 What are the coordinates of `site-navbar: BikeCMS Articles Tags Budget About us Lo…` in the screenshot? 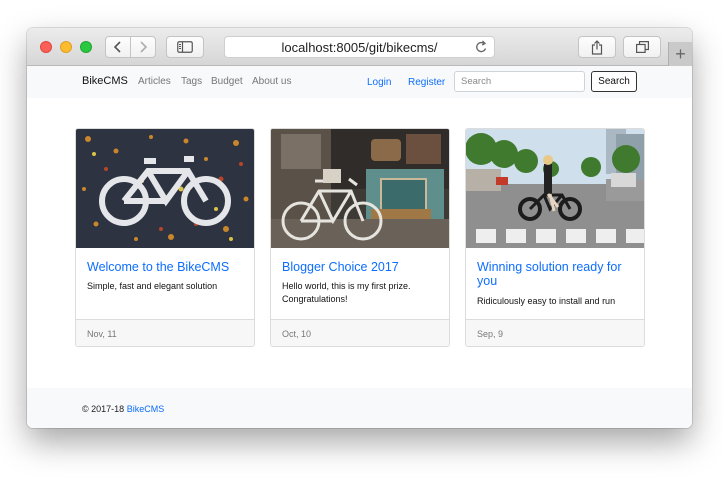 It's located at (359, 82).